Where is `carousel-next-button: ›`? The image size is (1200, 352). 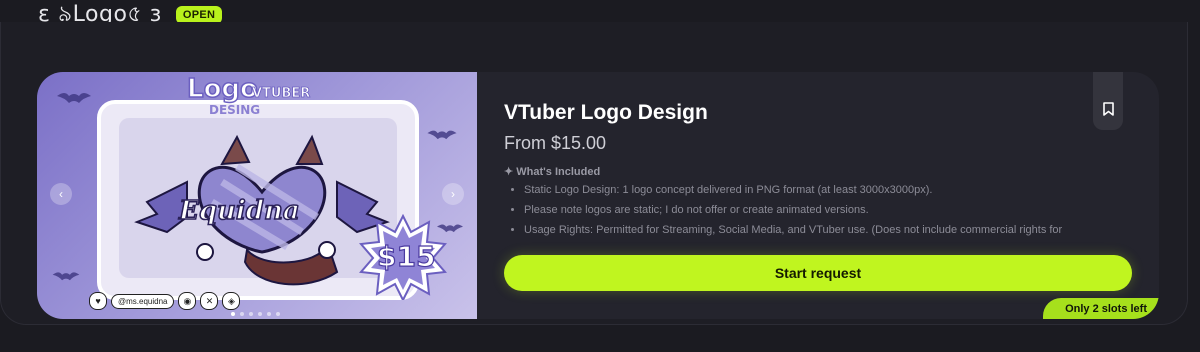 carousel-next-button: › is located at coordinates (453, 194).